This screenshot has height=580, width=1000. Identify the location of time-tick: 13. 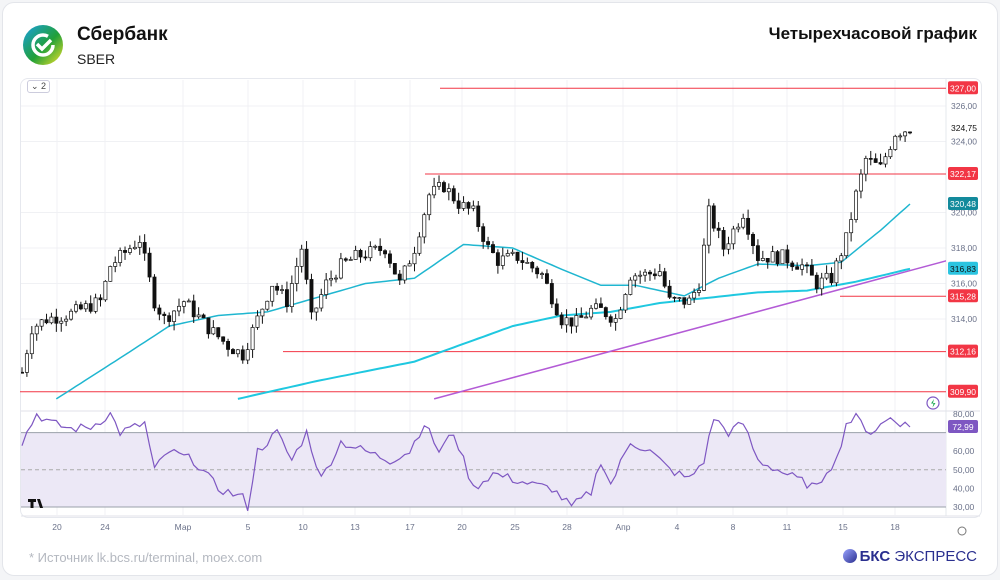
(355, 527).